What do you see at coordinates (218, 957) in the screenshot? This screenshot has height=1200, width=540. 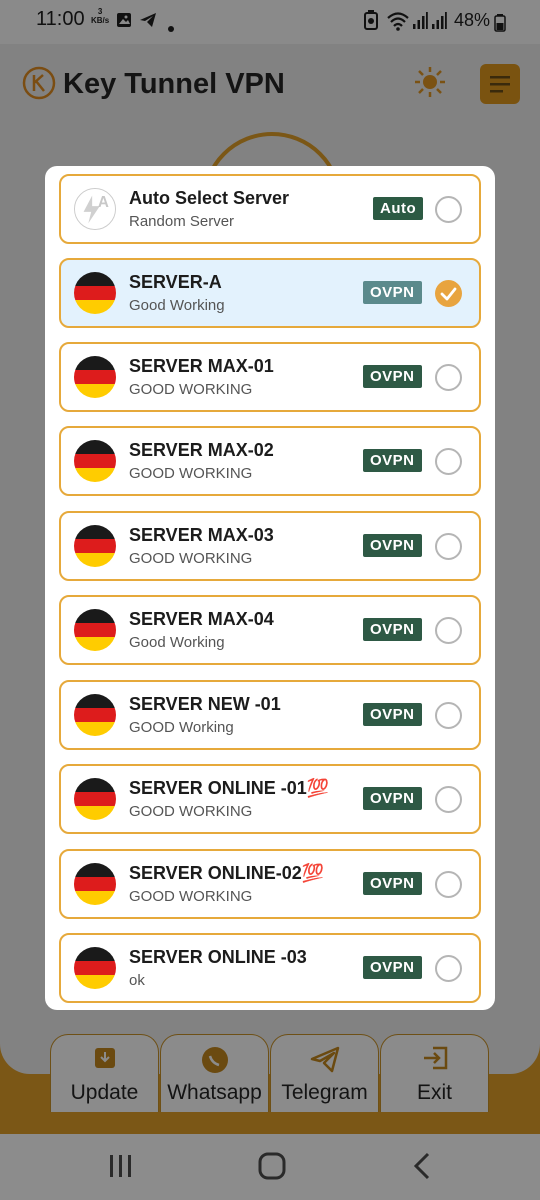 I see `server-title: SERVER ONLINE -03` at bounding box center [218, 957].